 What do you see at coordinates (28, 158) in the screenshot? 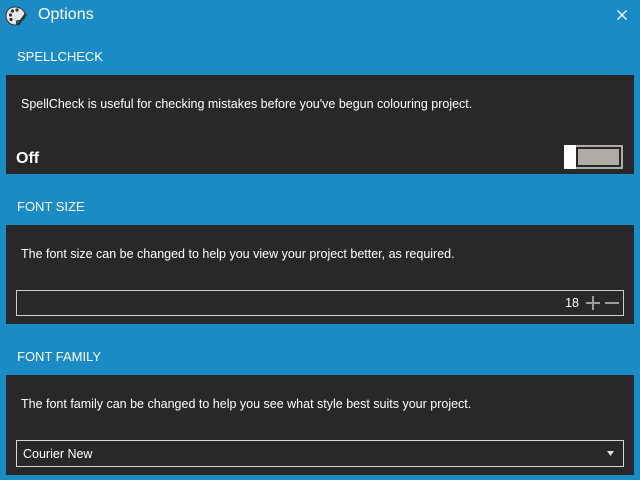
I see `spellcheck-state-label: Off` at bounding box center [28, 158].